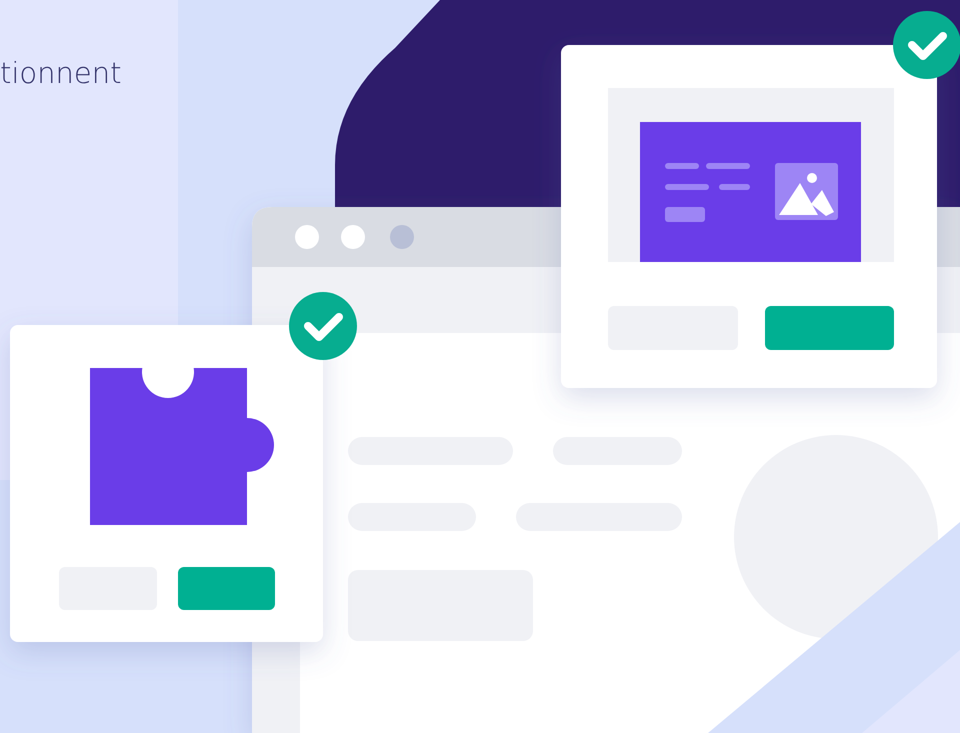  Describe the element at coordinates (61, 73) in the screenshot. I see `heading-text: tionnent` at that location.